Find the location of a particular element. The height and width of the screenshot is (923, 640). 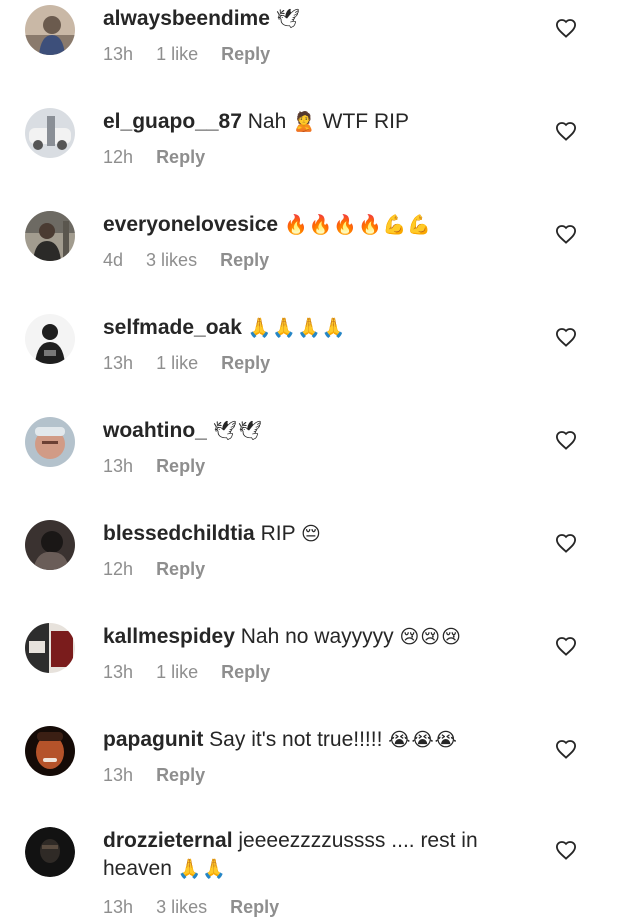

comment-emoji: 🕊 is located at coordinates (288, 19).